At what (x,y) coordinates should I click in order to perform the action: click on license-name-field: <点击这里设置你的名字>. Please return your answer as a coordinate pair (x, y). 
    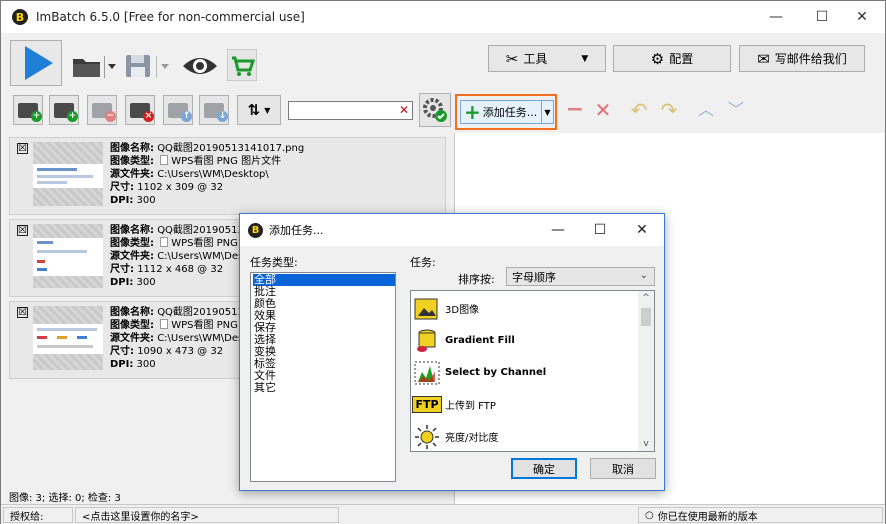
    Looking at the image, I should click on (207, 515).